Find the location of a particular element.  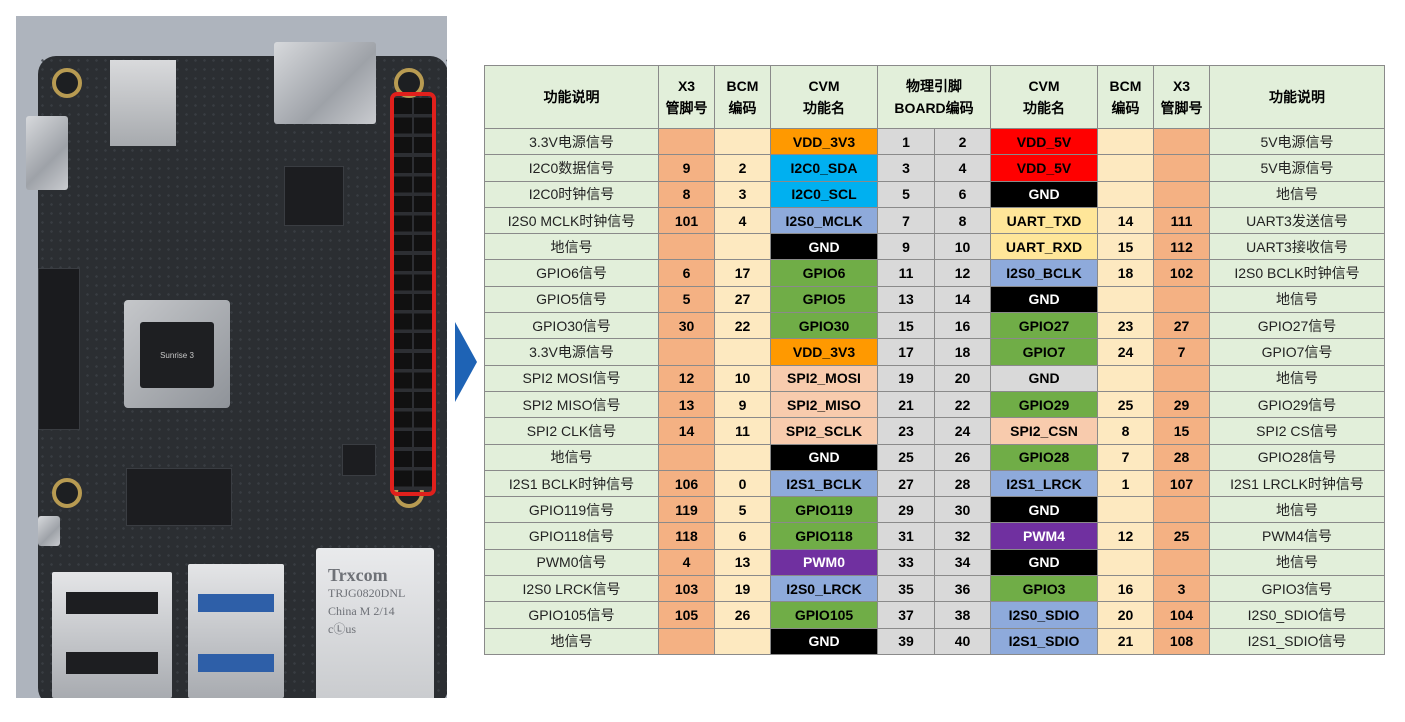

left-bcm-cell: 0 is located at coordinates (742, 483).